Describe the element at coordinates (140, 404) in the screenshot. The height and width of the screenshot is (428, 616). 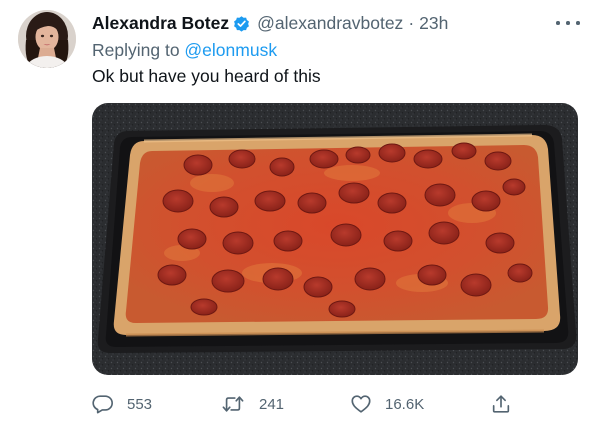
I see `reply-count: 553` at that location.